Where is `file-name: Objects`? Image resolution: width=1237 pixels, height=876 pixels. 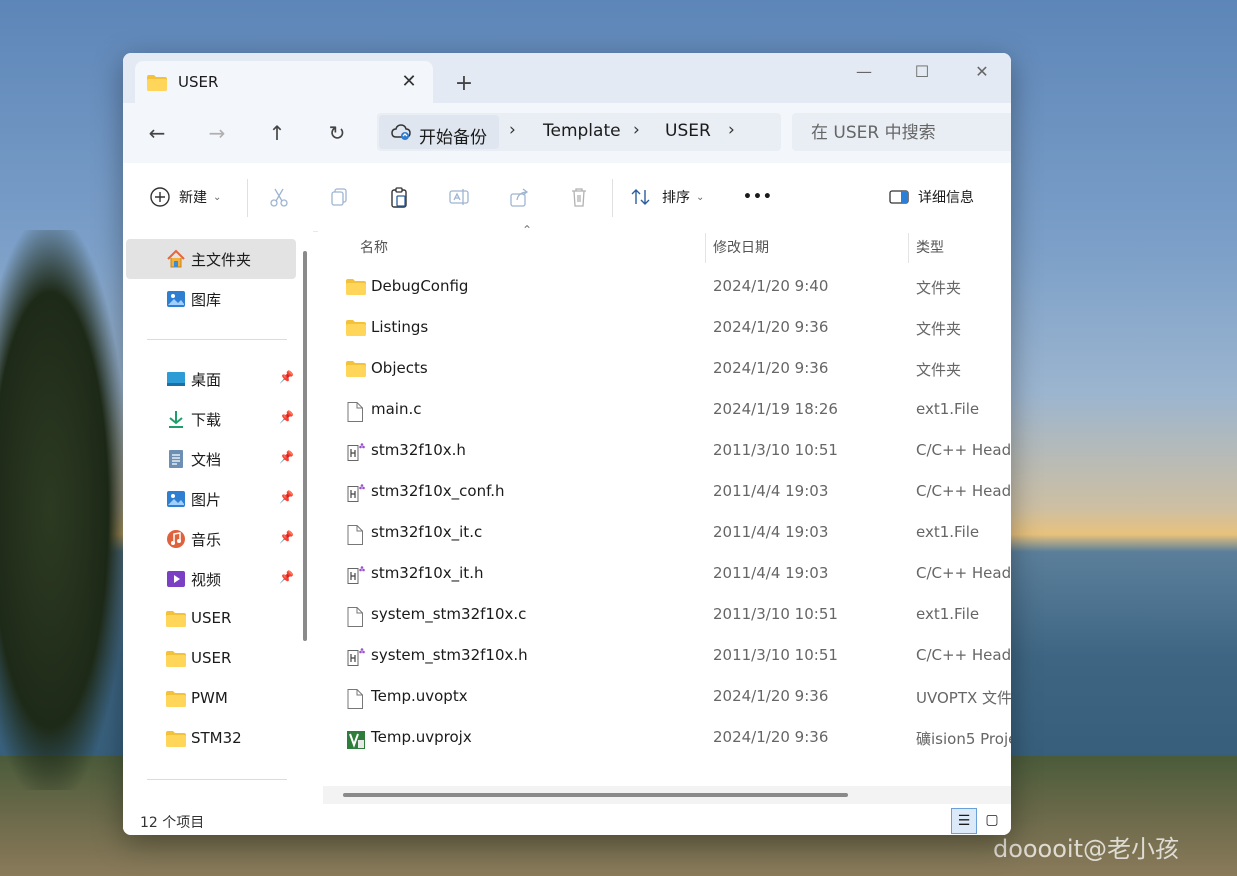 file-name: Objects is located at coordinates (399, 368).